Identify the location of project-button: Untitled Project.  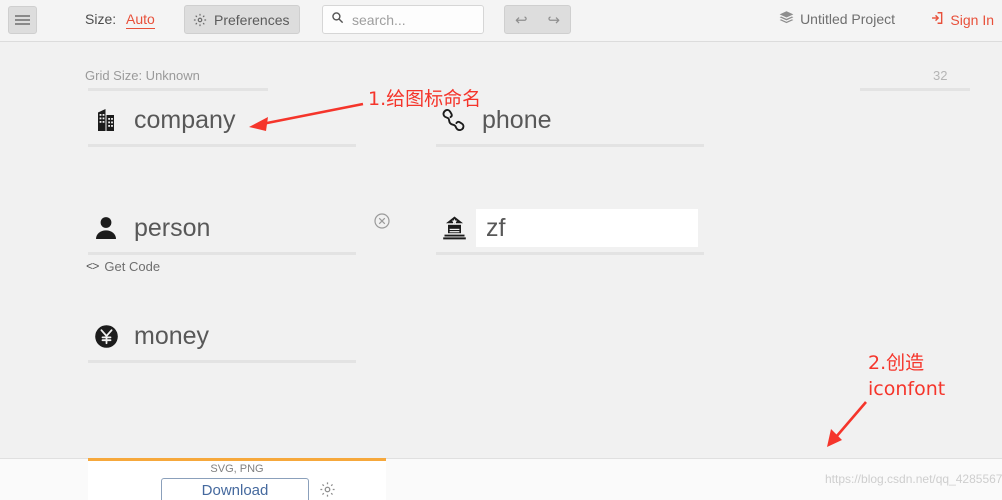
(837, 19).